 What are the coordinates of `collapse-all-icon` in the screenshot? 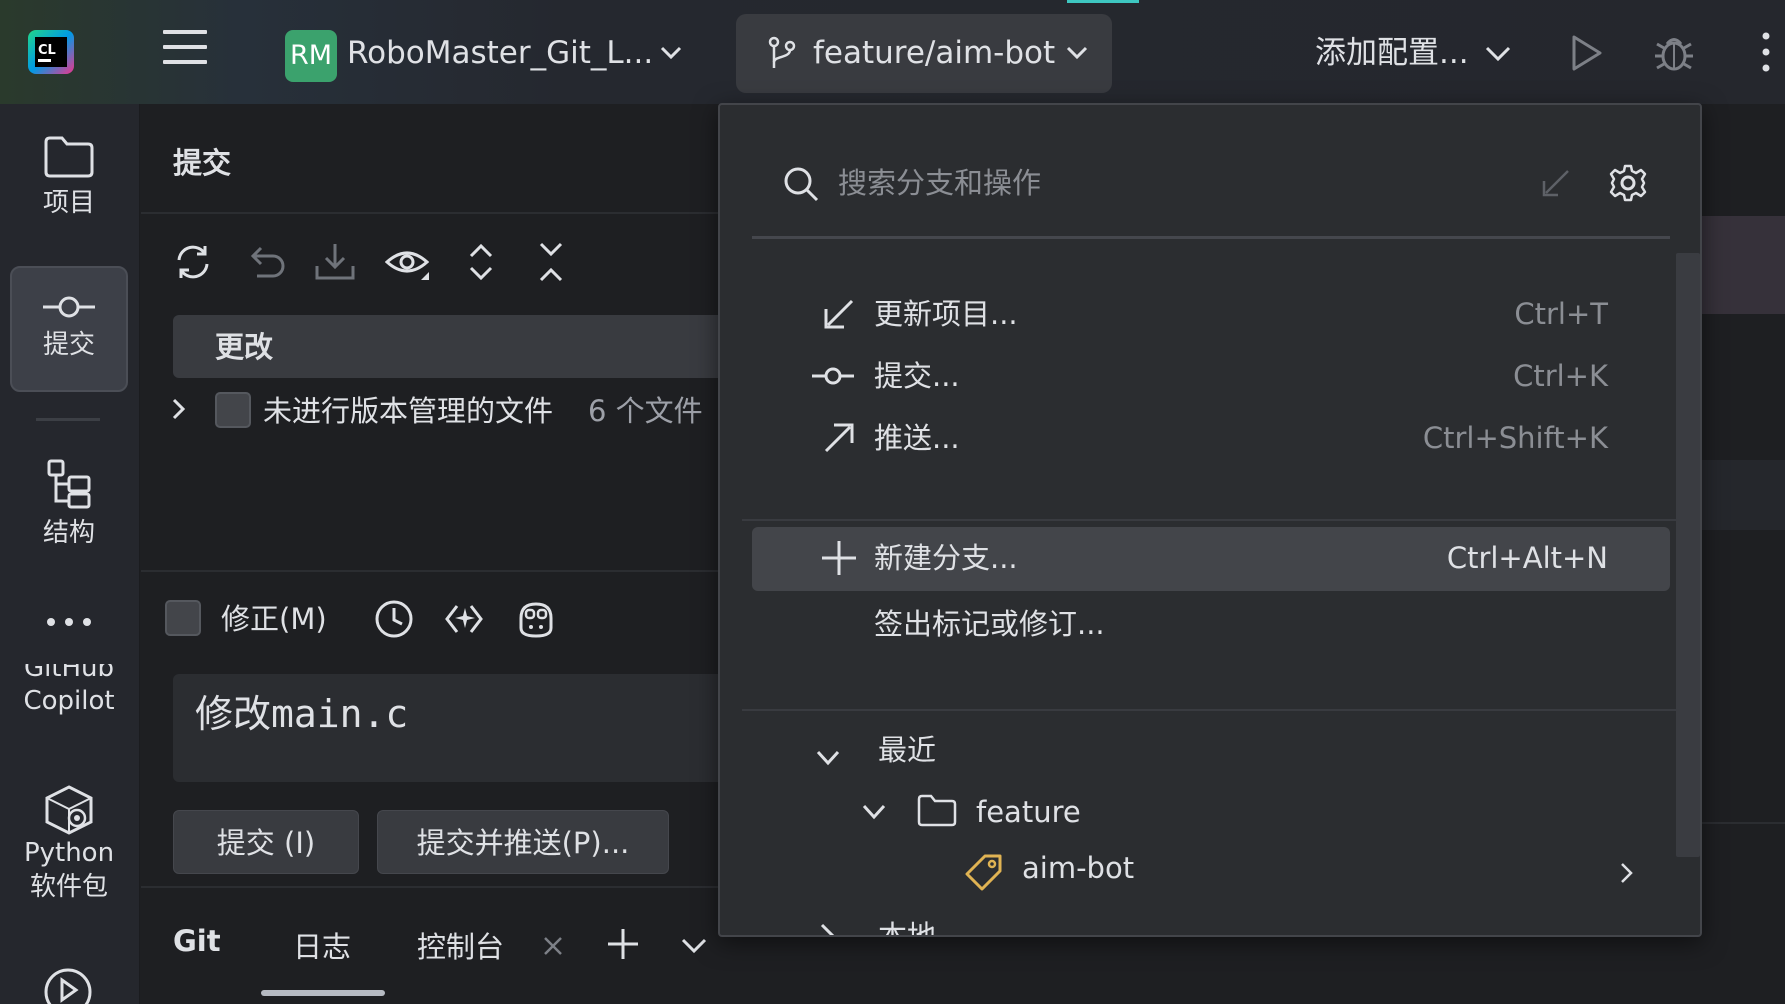 It's located at (551, 262).